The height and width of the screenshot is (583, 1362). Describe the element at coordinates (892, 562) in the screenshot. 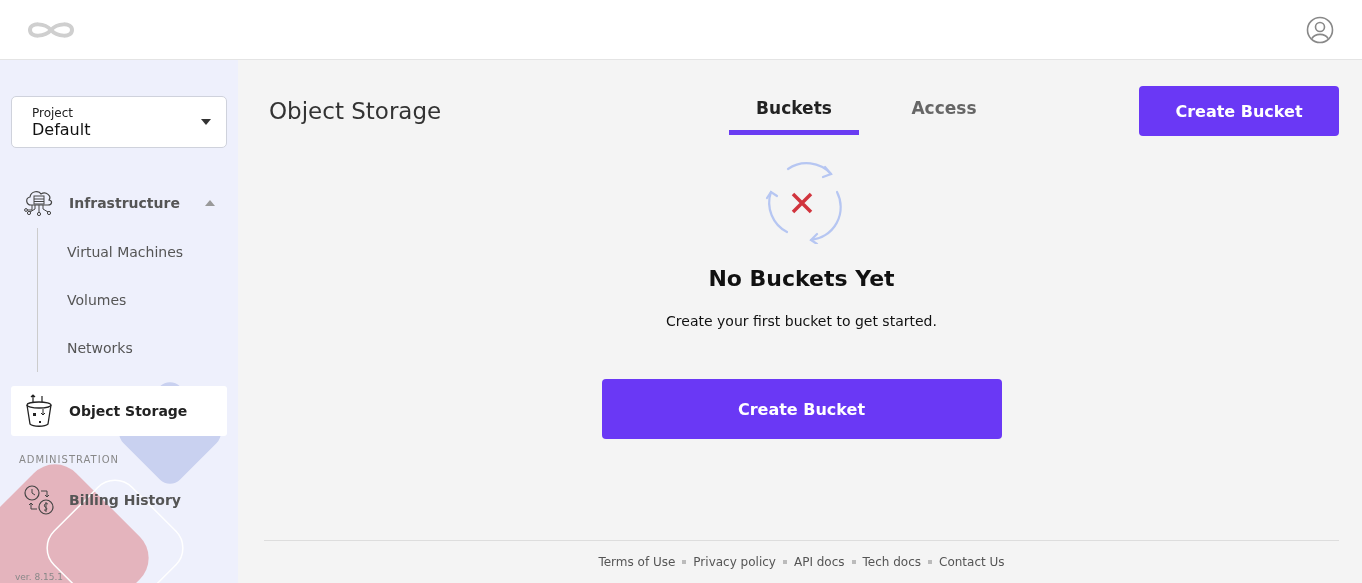

I see `footer-link: Tech docs` at that location.